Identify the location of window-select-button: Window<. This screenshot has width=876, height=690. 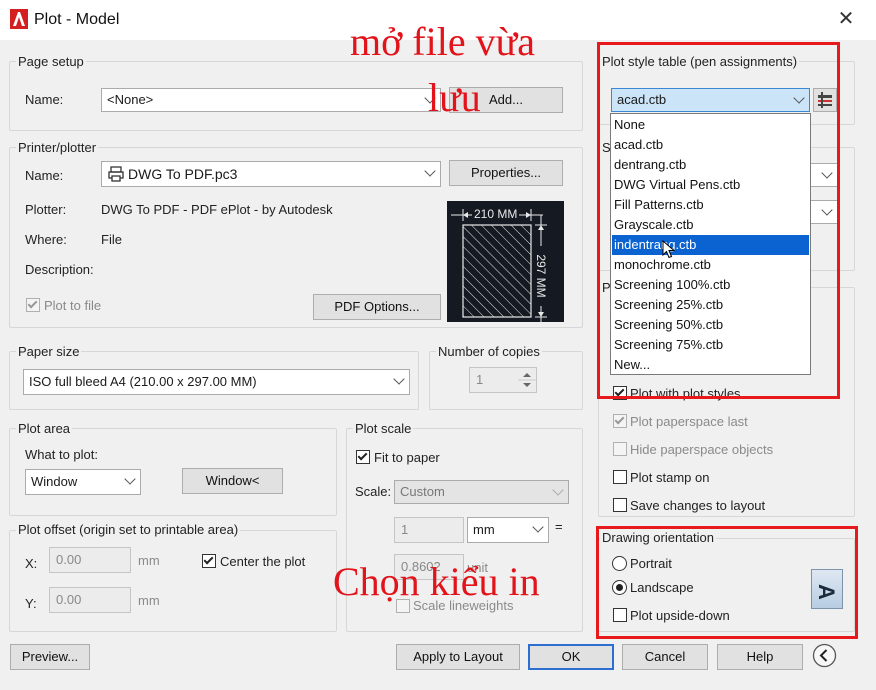
(232, 481).